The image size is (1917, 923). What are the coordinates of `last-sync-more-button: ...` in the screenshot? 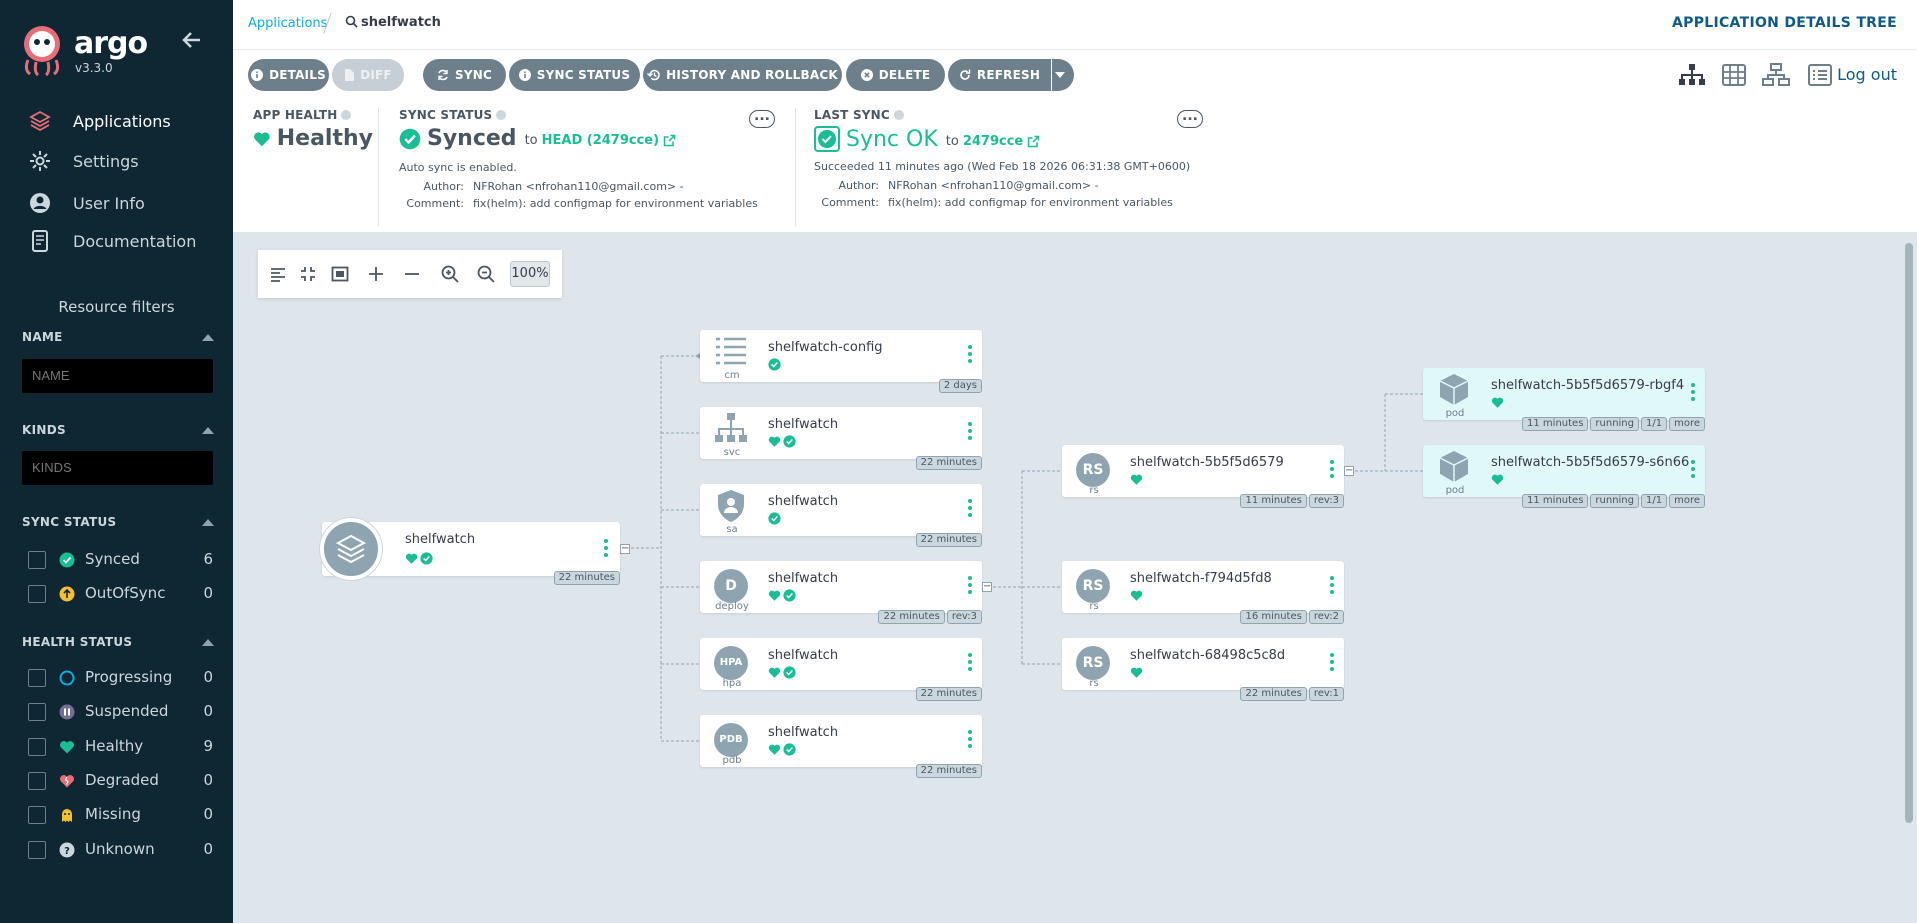 It's located at (1190, 118).